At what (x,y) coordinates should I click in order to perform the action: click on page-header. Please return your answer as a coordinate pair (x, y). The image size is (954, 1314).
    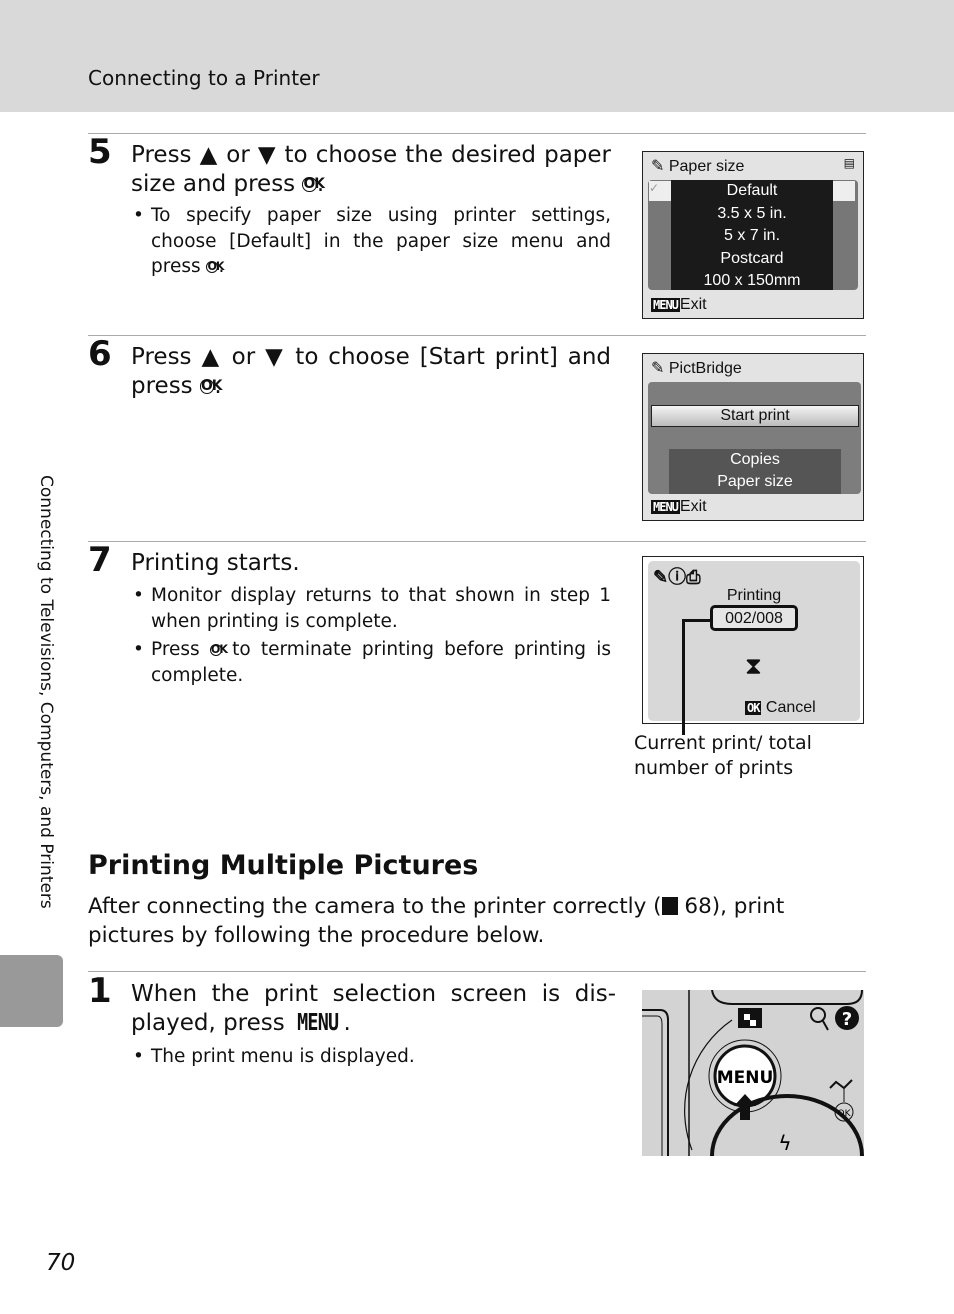
    Looking at the image, I should click on (477, 56).